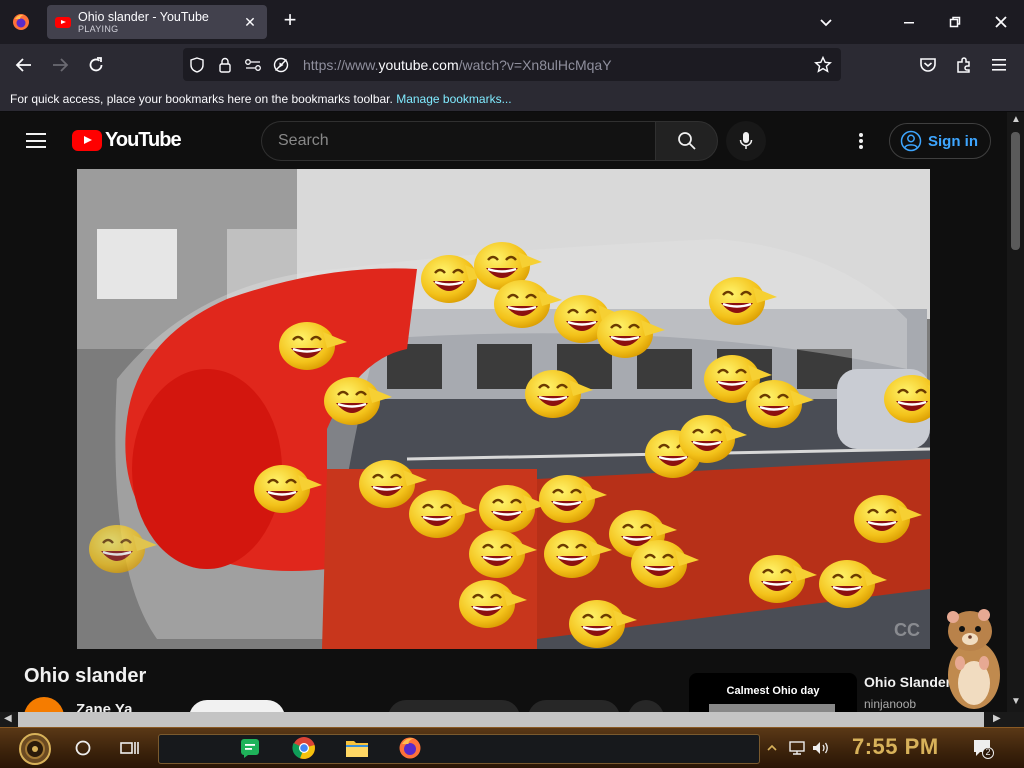  I want to click on lock-icon, so click(225, 64).